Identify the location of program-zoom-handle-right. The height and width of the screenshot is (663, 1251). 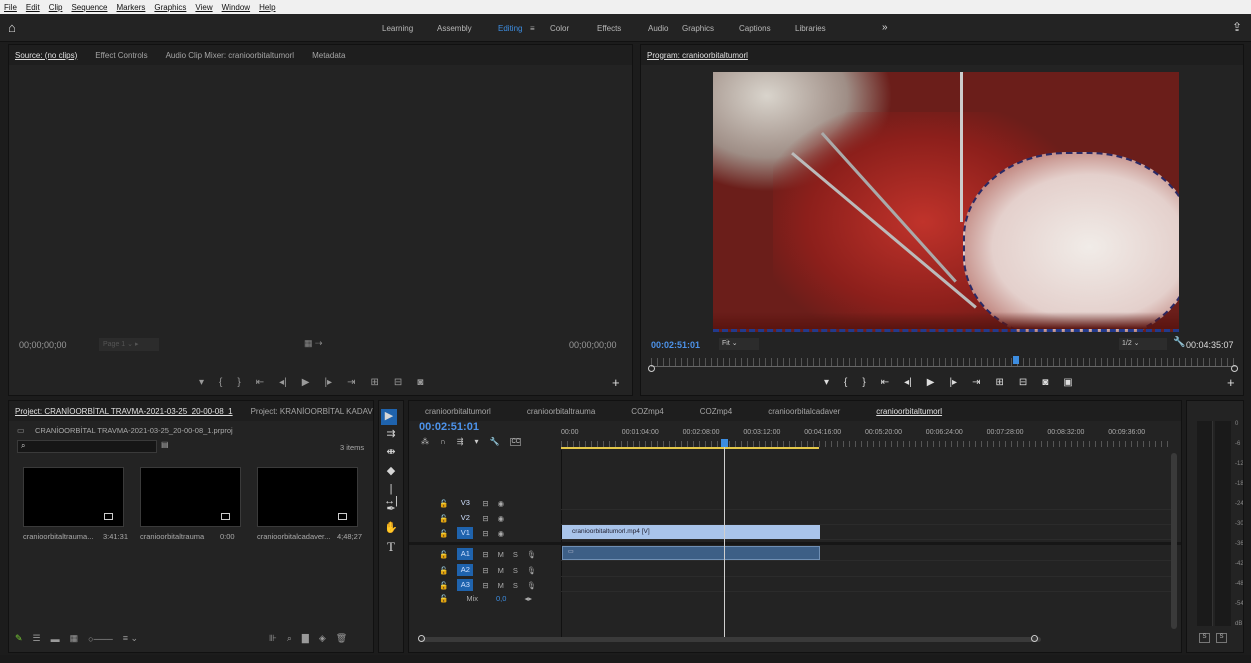
(1234, 368).